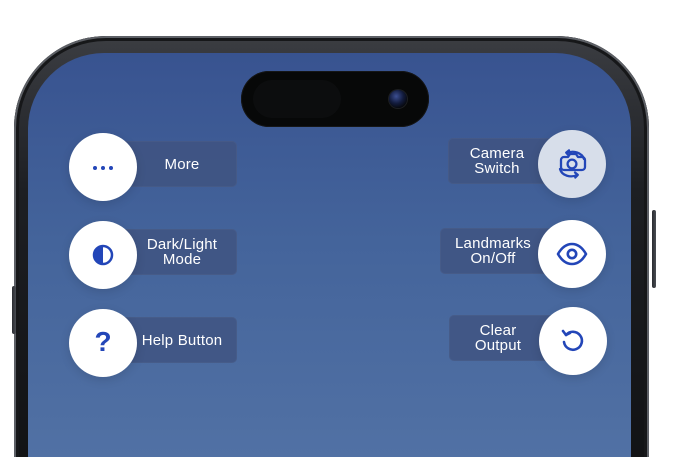 The image size is (674, 457). Describe the element at coordinates (523, 254) in the screenshot. I see `landmarks-control: Landmarks On/Off` at that location.